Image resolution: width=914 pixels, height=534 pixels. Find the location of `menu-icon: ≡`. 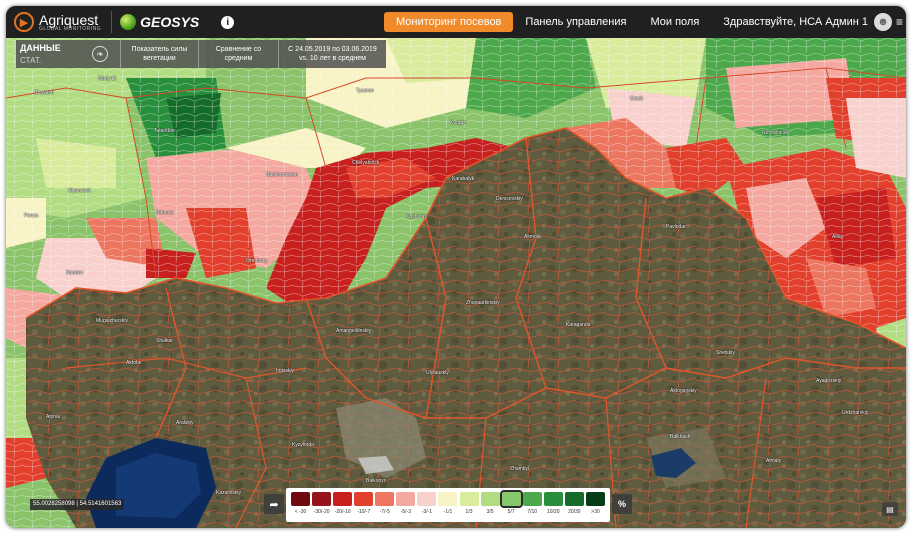

menu-icon: ≡ is located at coordinates (899, 22).